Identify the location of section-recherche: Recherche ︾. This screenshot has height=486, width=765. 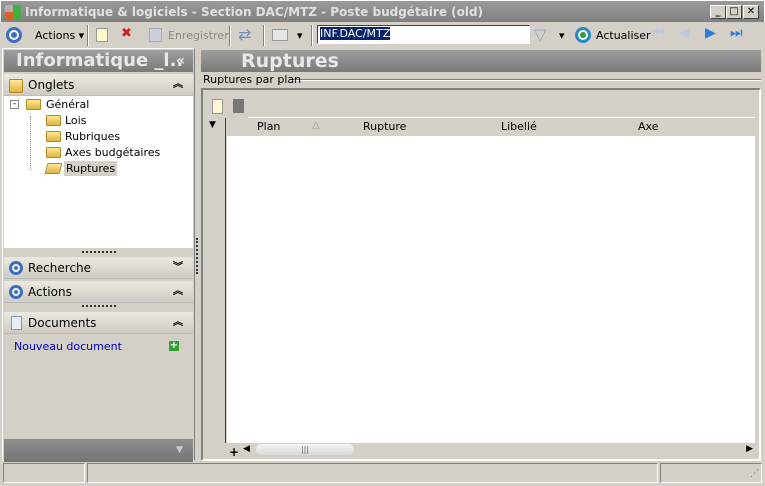
(98, 268).